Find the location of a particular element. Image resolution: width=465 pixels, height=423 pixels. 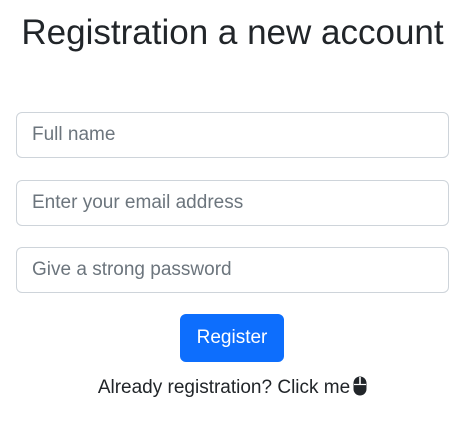

login-link-text: Already registration? Click me is located at coordinates (224, 387).